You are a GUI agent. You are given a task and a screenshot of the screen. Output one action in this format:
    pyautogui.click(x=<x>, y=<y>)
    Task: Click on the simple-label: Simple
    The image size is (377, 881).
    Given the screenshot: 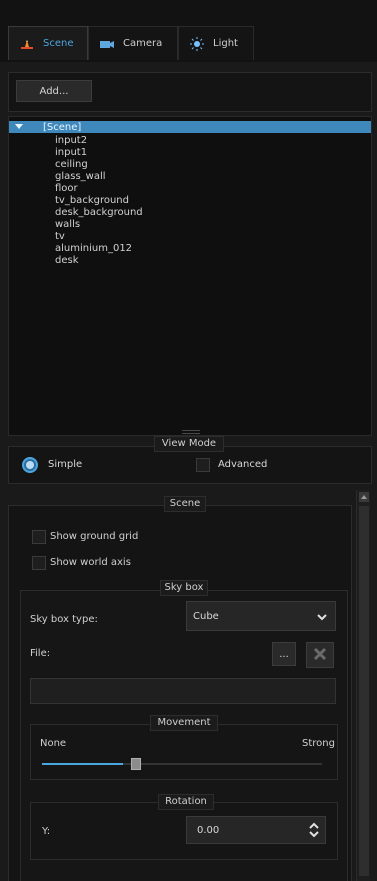 What is the action you would take?
    pyautogui.click(x=65, y=464)
    